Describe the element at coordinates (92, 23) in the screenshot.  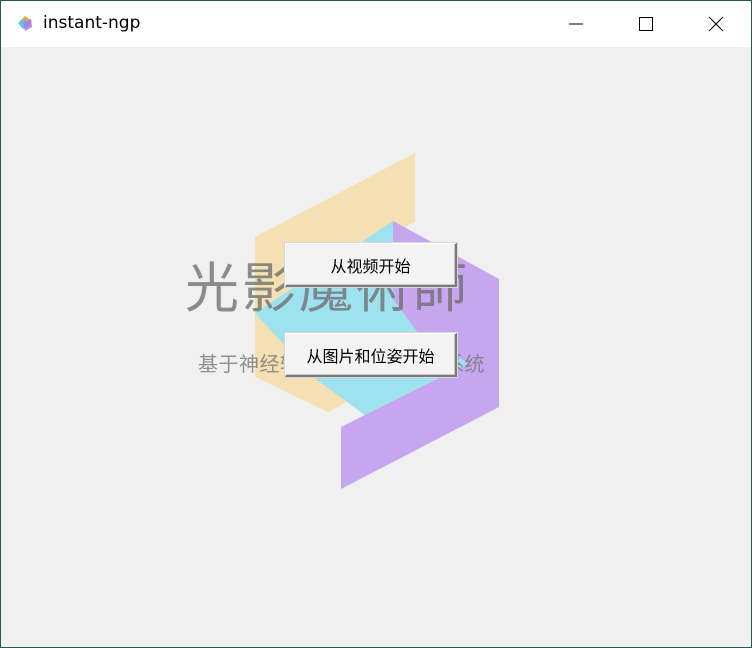
I see `window-title: instant-ngp` at that location.